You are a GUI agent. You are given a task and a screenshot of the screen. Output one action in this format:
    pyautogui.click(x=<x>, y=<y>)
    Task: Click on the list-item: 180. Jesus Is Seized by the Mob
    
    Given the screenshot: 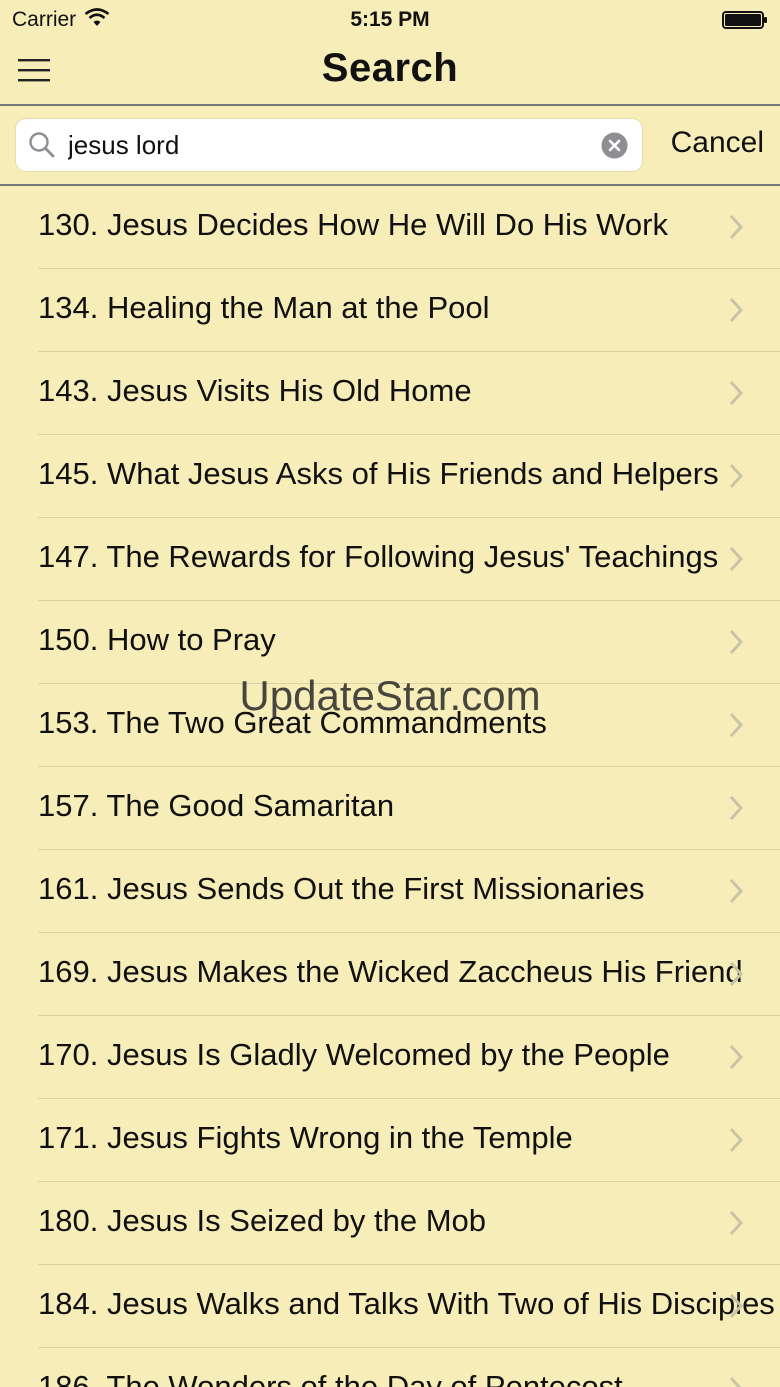 What is the action you would take?
    pyautogui.click(x=390, y=1223)
    